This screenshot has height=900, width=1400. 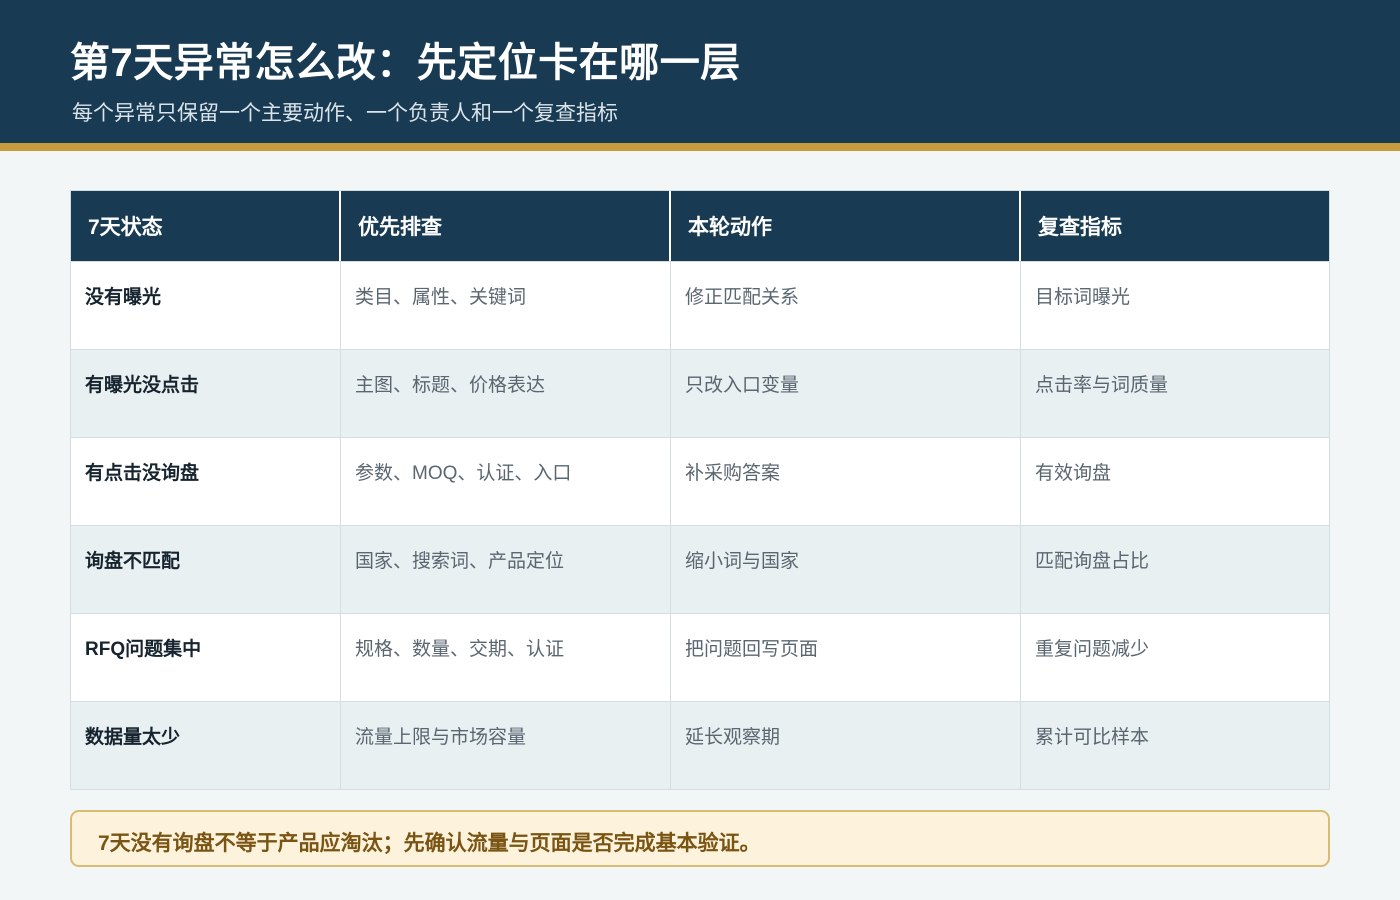 I want to click on column-header-state: 7天状态, so click(x=206, y=226).